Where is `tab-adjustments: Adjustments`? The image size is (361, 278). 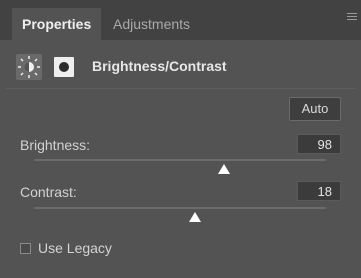 tab-adjustments: Adjustments is located at coordinates (151, 24).